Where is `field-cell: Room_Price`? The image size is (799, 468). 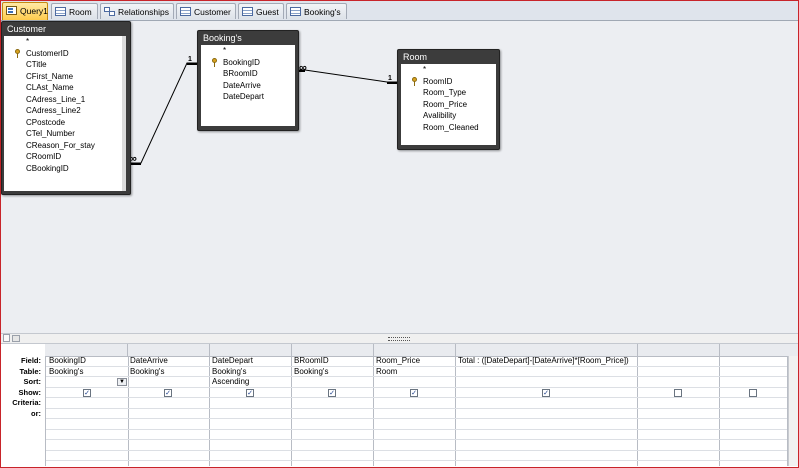
field-cell: Room_Price is located at coordinates (414, 361).